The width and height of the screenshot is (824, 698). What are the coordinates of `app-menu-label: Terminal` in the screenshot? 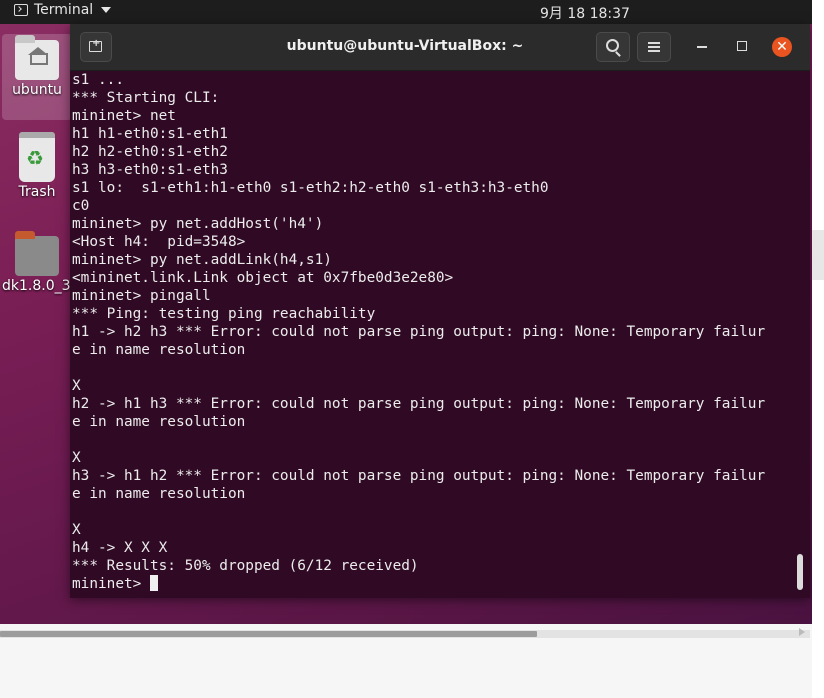 It's located at (64, 10).